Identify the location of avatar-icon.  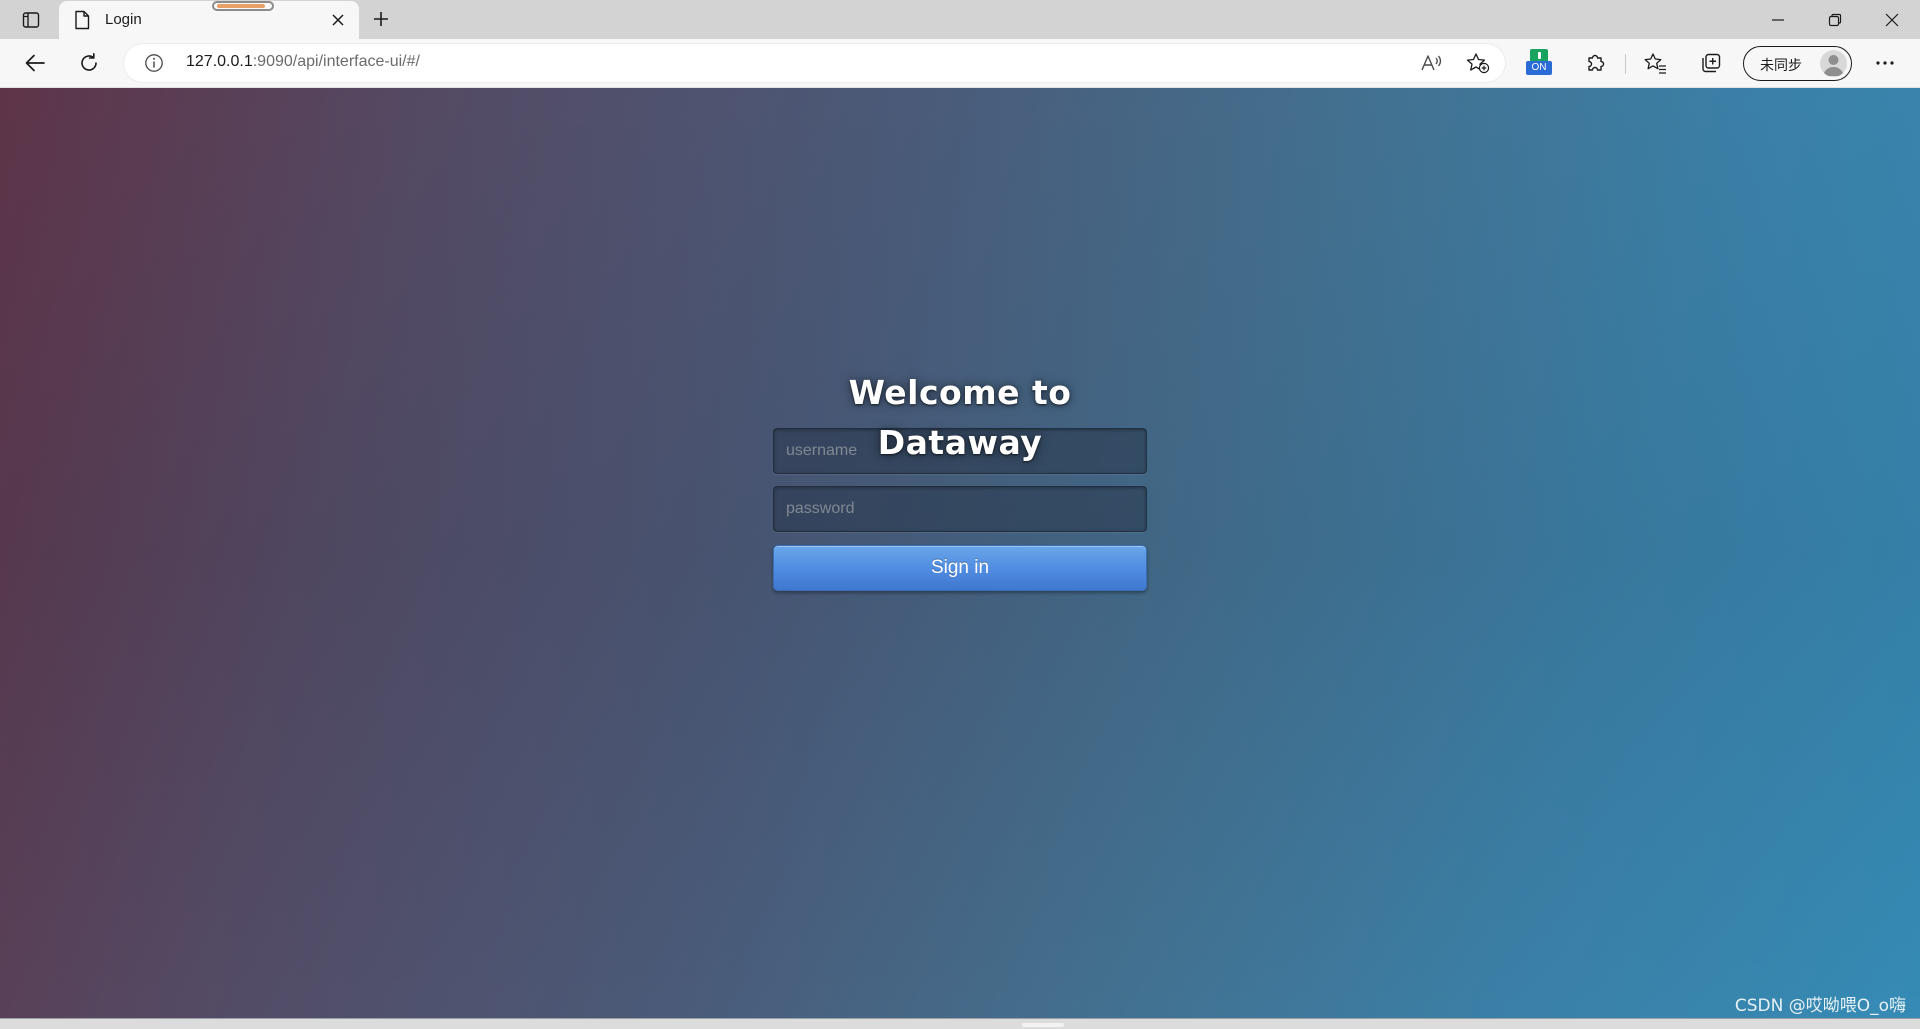
(1833, 65).